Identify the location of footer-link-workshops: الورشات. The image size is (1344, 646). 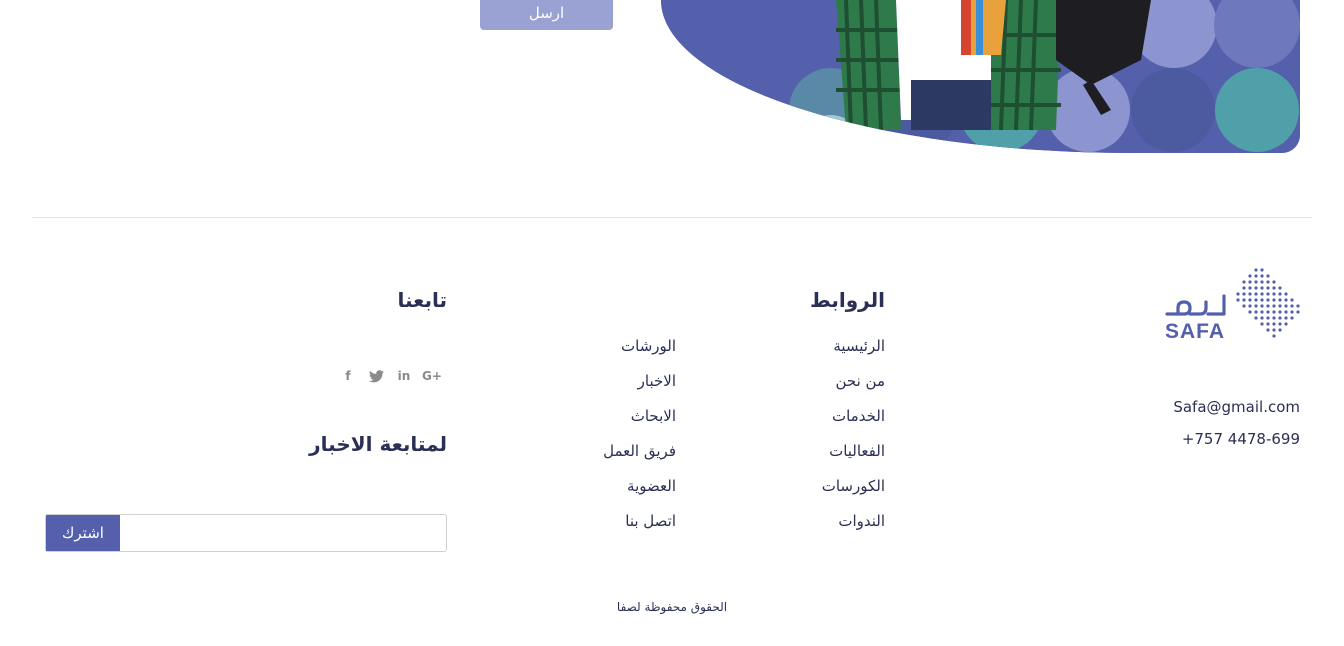
(639, 354).